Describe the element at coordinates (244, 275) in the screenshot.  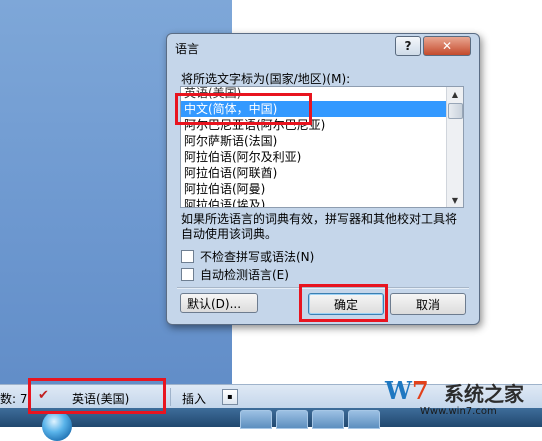
I see `checkbox-label: 自动检测语言(E)` at that location.